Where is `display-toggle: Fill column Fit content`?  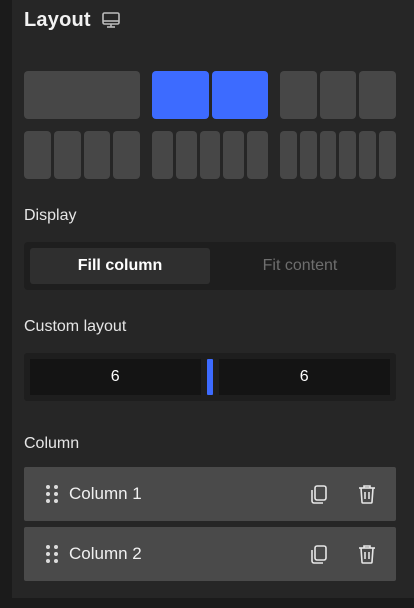 display-toggle: Fill column Fit content is located at coordinates (210, 266).